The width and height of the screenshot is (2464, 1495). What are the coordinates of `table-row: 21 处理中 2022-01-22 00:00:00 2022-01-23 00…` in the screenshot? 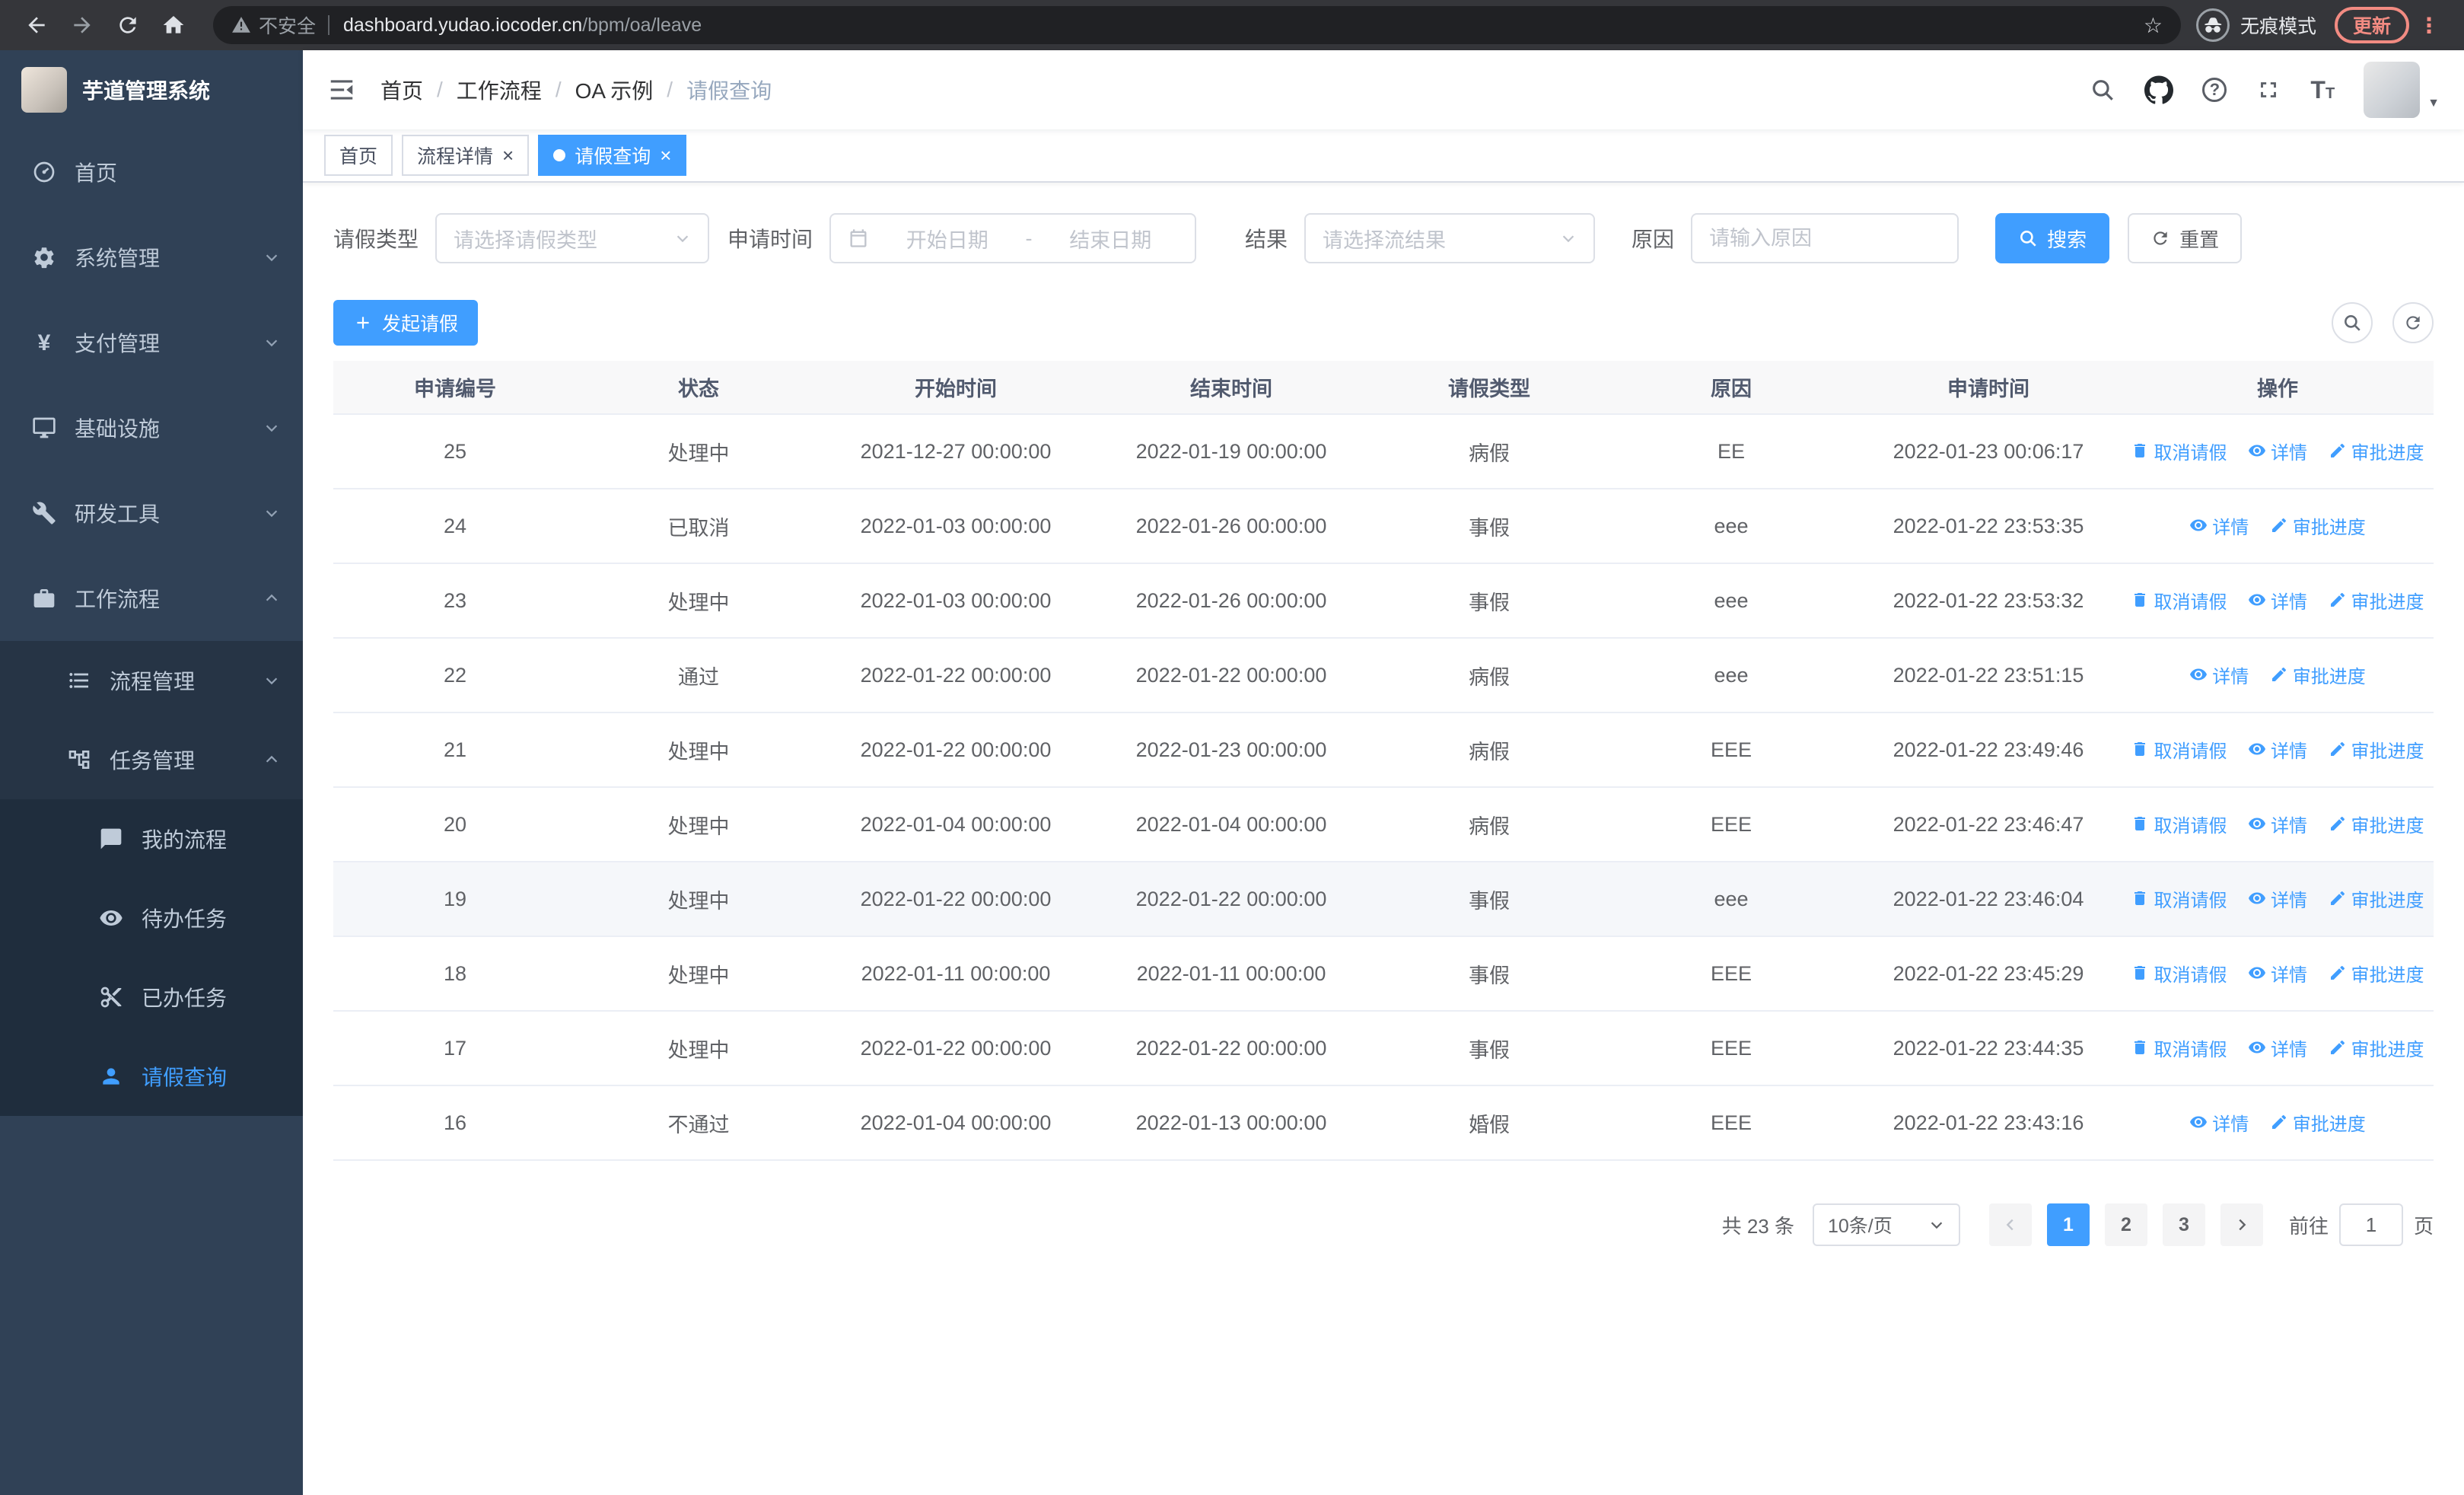 It's located at (1383, 750).